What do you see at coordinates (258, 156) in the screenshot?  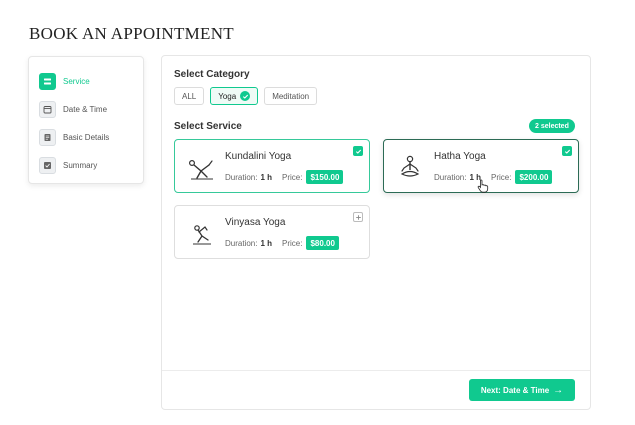 I see `service-name: Kundalini Yoga` at bounding box center [258, 156].